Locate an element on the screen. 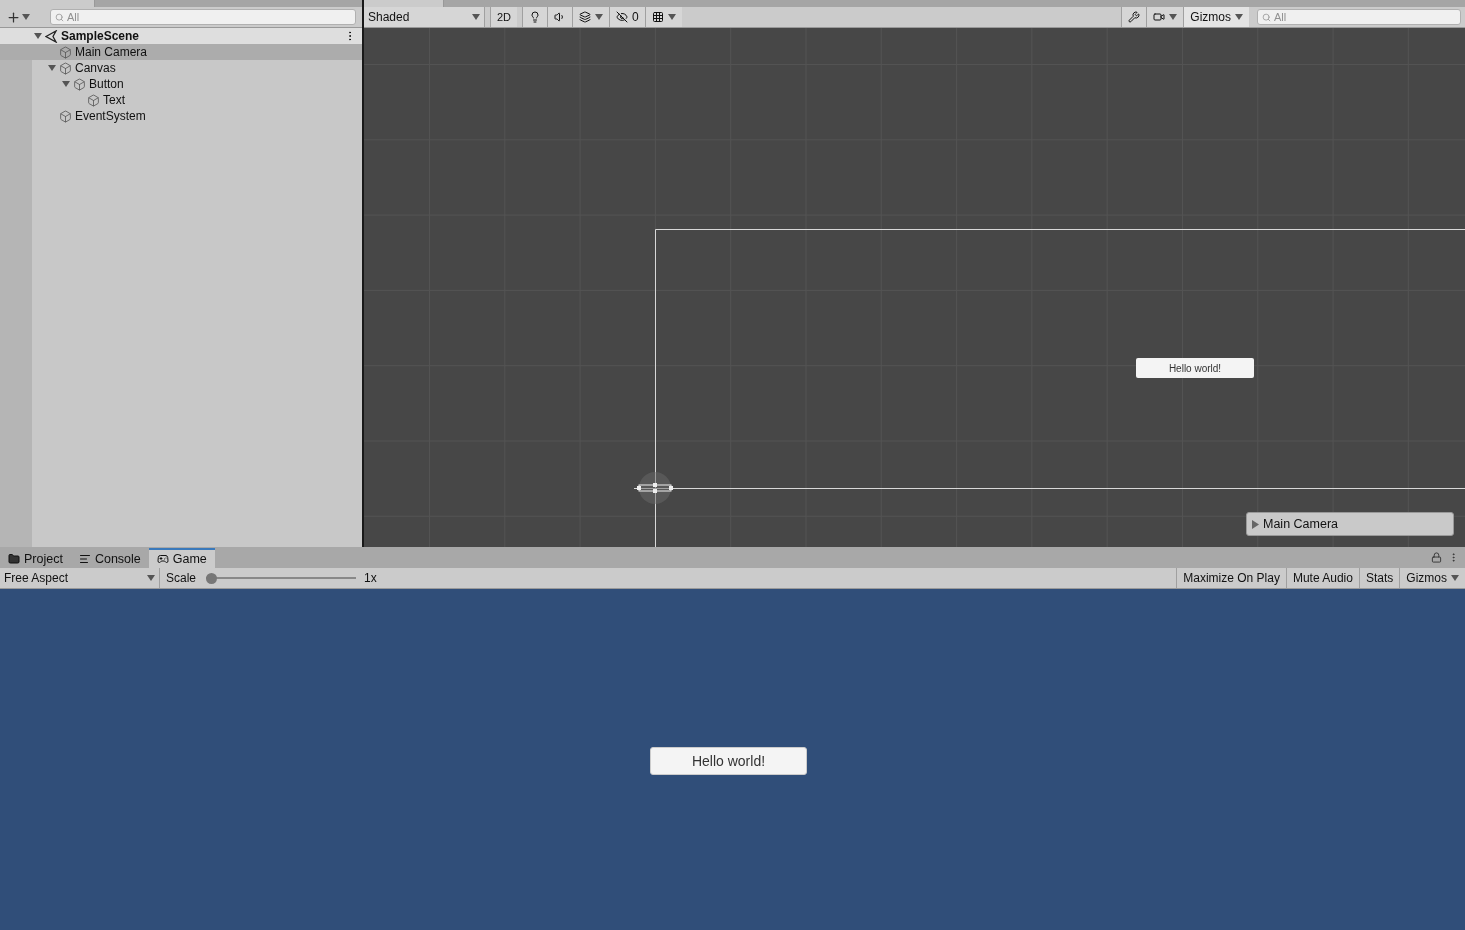 The height and width of the screenshot is (930, 1465). gizmos-button: Gizmos is located at coordinates (1216, 17).